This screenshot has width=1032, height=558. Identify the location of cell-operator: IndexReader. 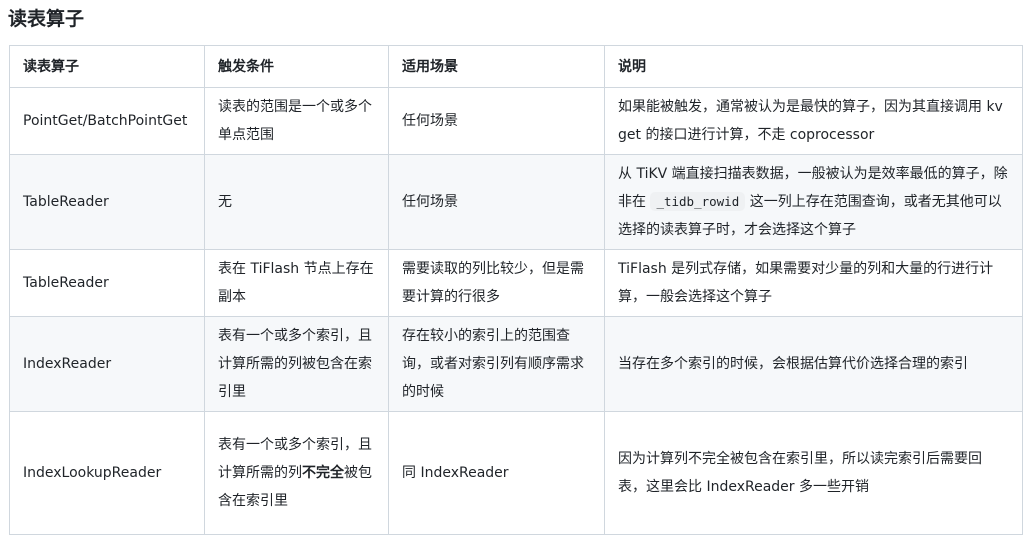
(107, 364).